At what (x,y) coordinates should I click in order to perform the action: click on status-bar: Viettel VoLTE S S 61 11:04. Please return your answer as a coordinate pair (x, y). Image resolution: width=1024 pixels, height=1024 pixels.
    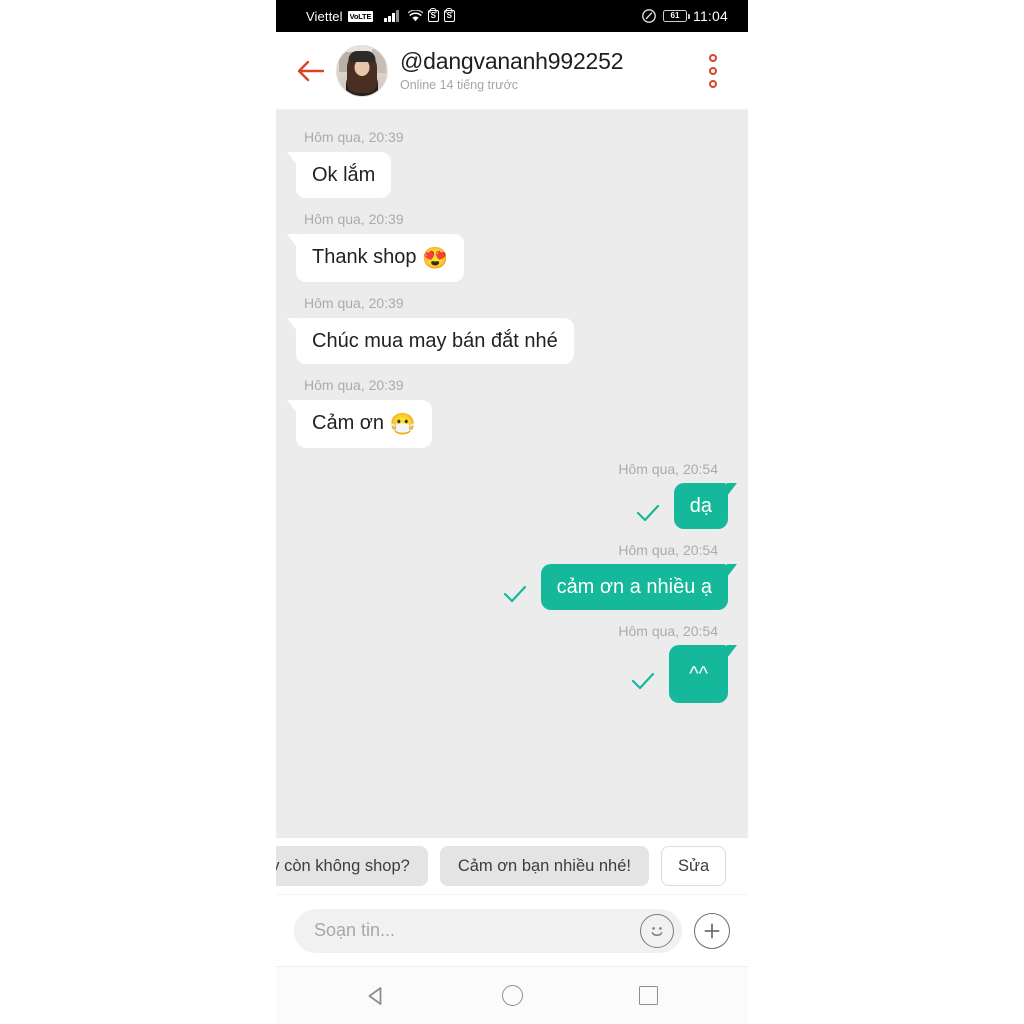
    Looking at the image, I should click on (512, 16).